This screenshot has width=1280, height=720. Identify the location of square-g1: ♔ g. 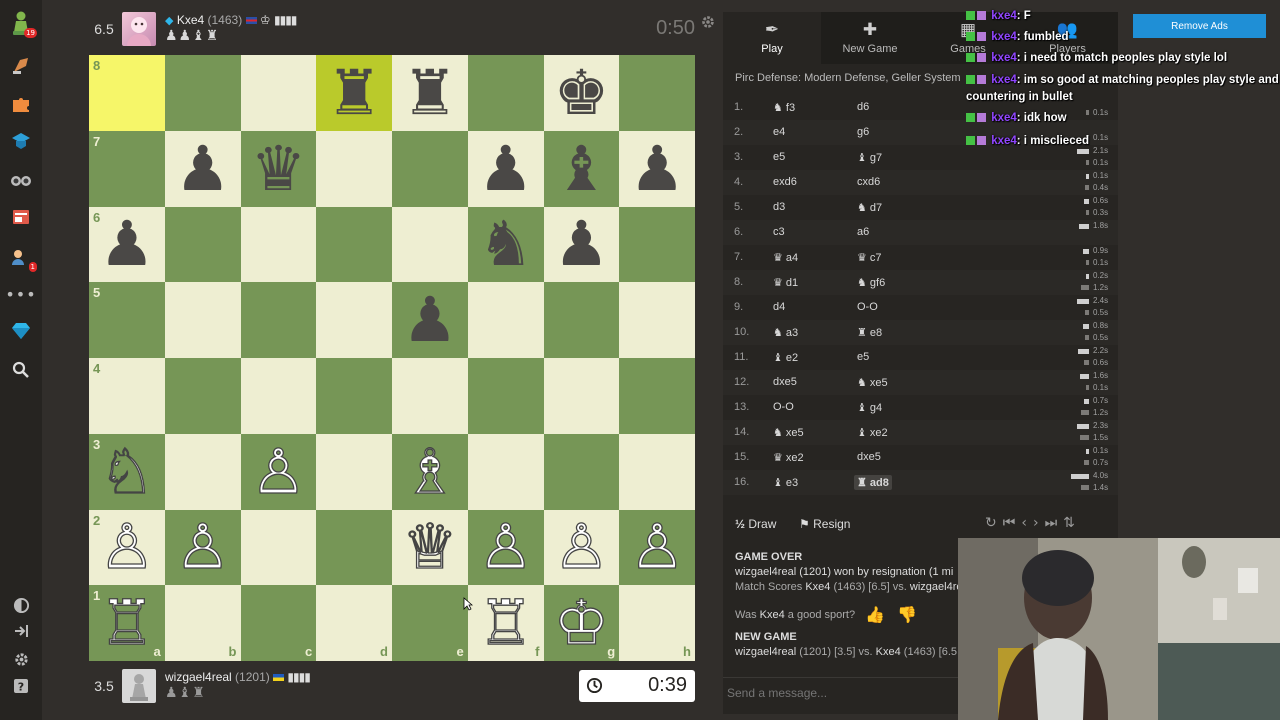
(581, 623).